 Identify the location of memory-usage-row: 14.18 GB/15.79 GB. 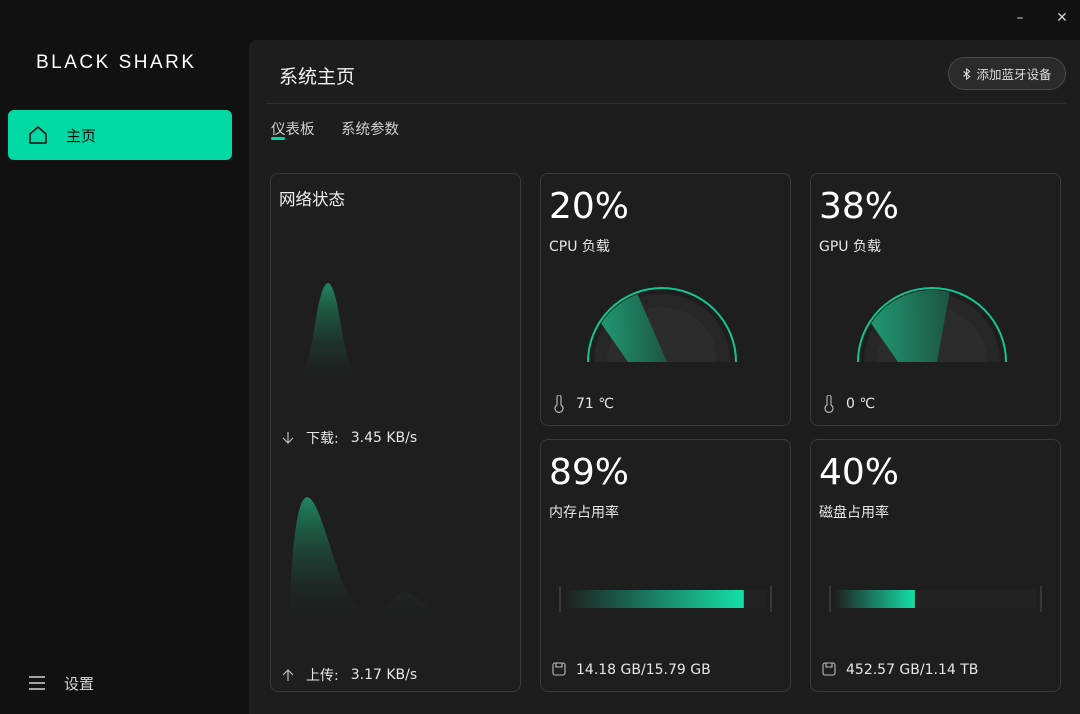
(631, 670).